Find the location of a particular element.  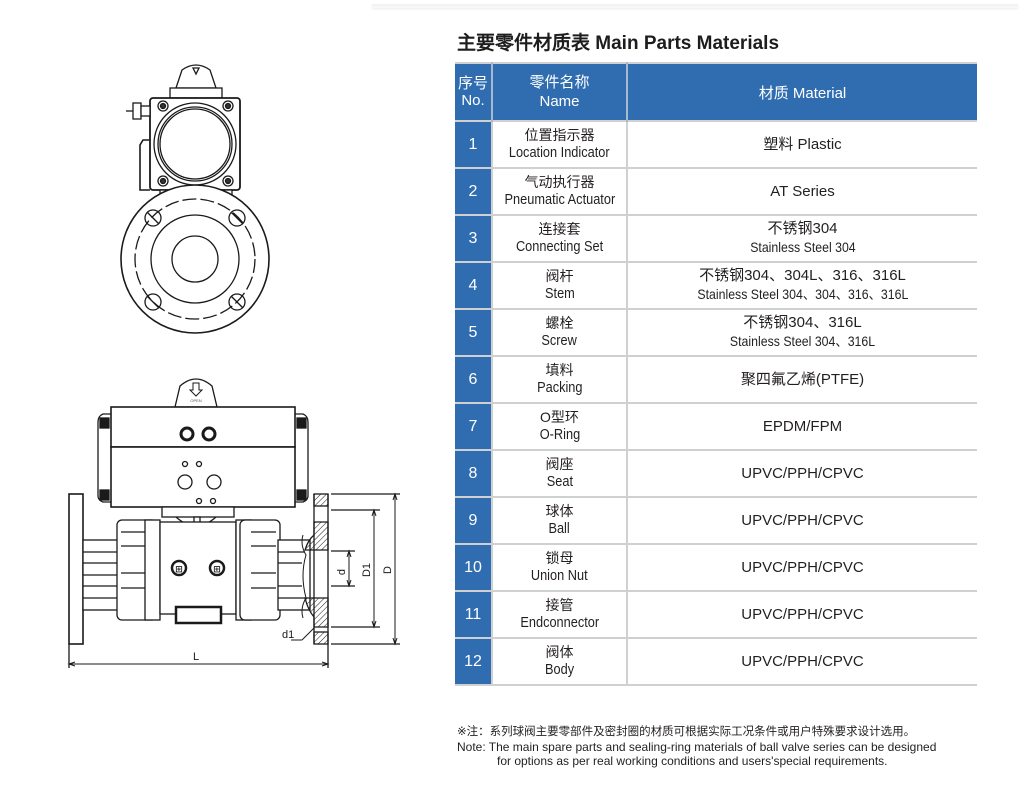

table-header-row: 序号 No. 零件名称 Name 材质 Material is located at coordinates (716, 92).